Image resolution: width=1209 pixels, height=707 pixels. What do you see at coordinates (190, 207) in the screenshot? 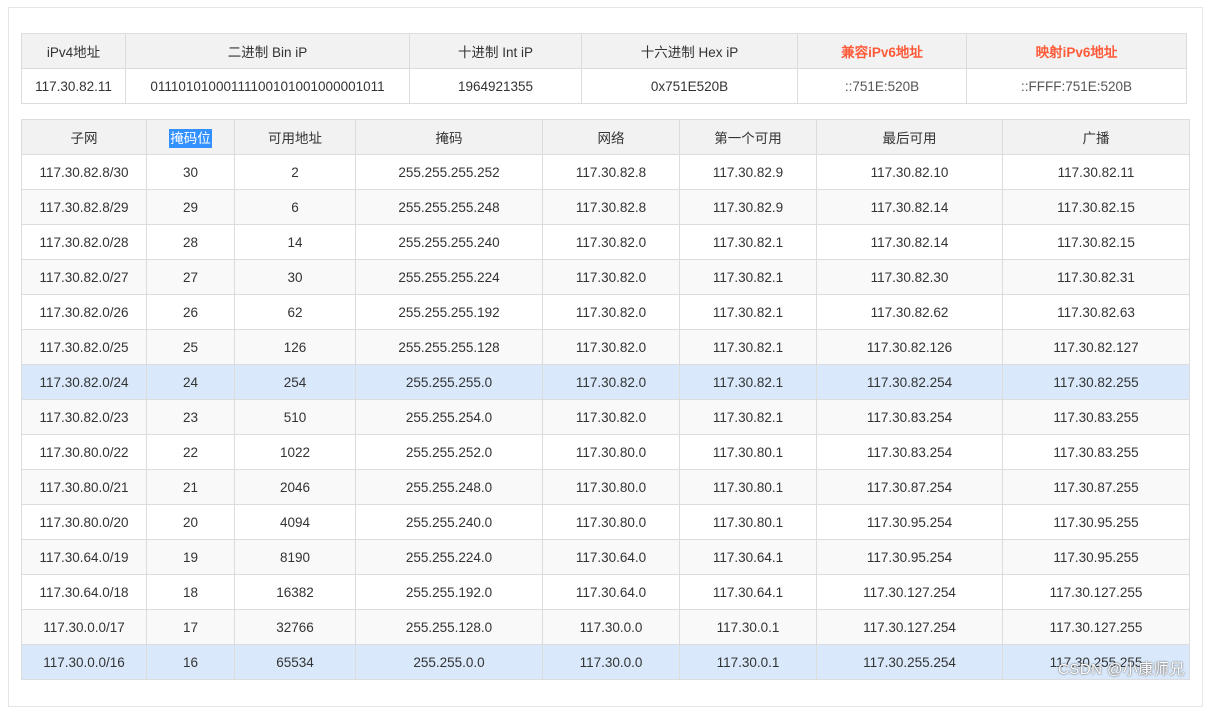
I see `cell-mask-bits: 29` at bounding box center [190, 207].